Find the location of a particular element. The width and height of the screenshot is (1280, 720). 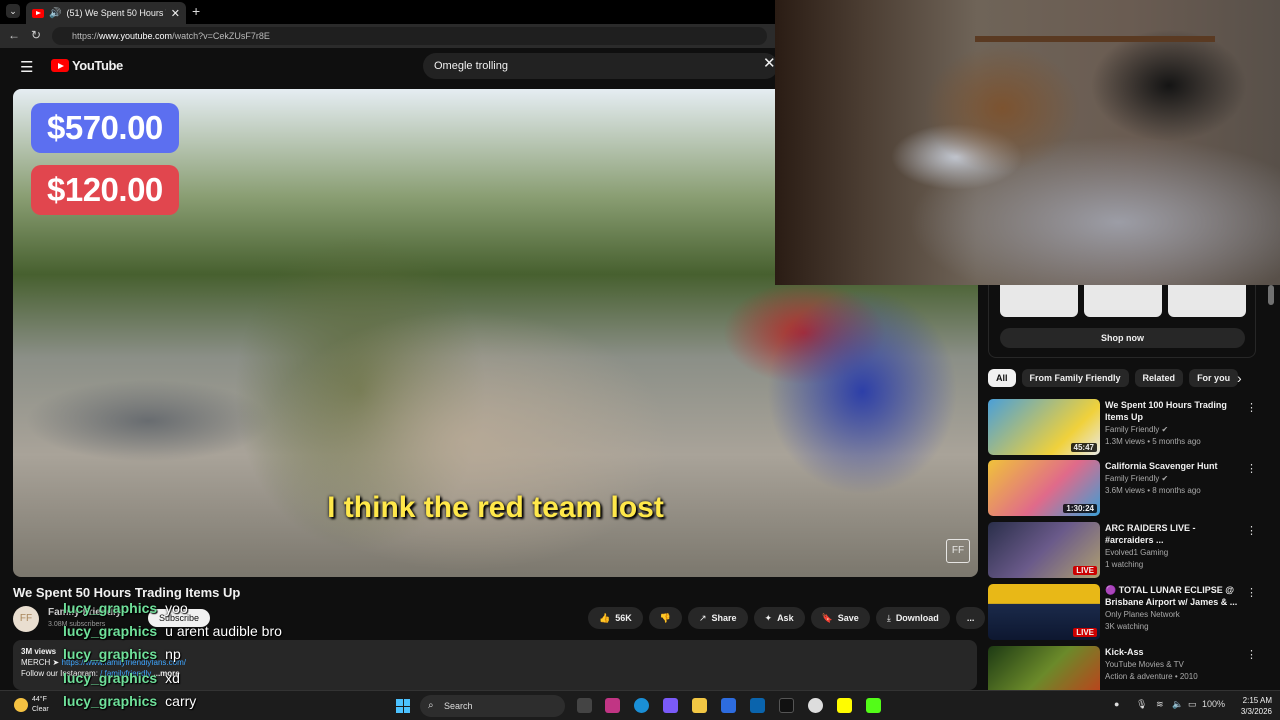

recommendation-stats: 3.6M views • 8 months ago is located at coordinates (1153, 490).